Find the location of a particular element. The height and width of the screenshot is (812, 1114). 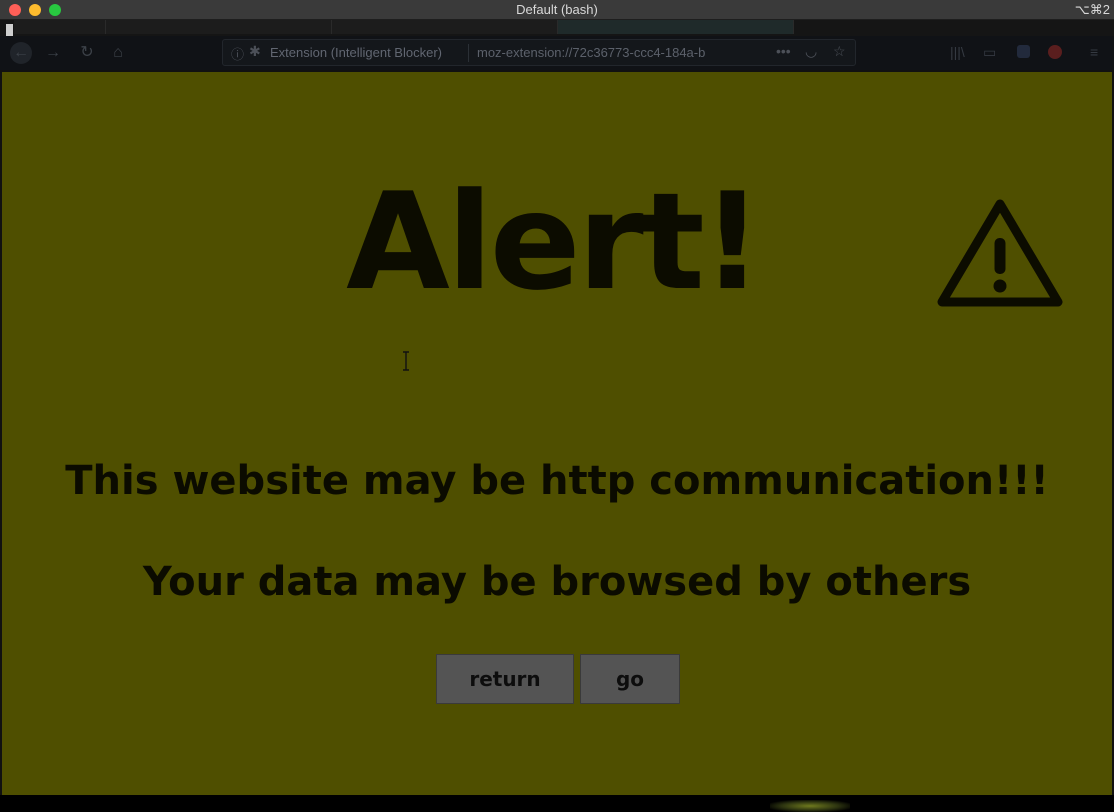

home-icon: ⌂ is located at coordinates (118, 53).